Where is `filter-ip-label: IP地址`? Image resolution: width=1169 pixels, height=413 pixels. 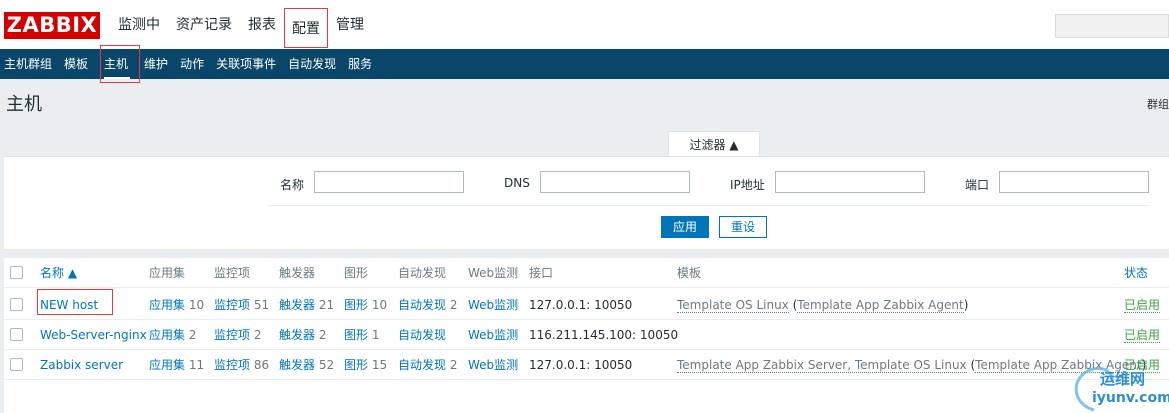
filter-ip-label: IP地址 is located at coordinates (747, 185).